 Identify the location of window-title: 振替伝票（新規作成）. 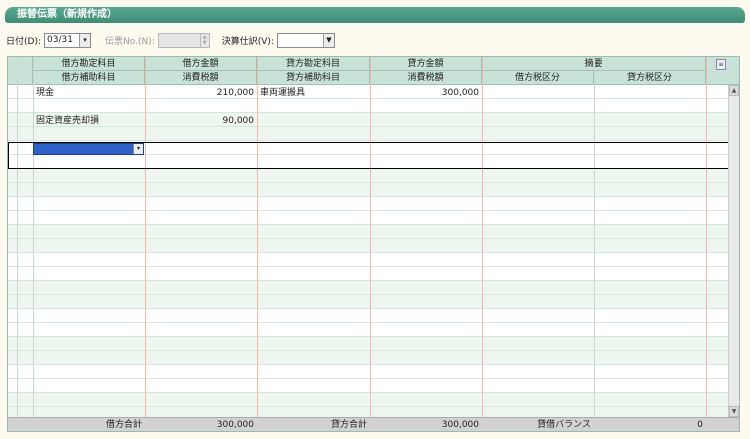
(375, 15).